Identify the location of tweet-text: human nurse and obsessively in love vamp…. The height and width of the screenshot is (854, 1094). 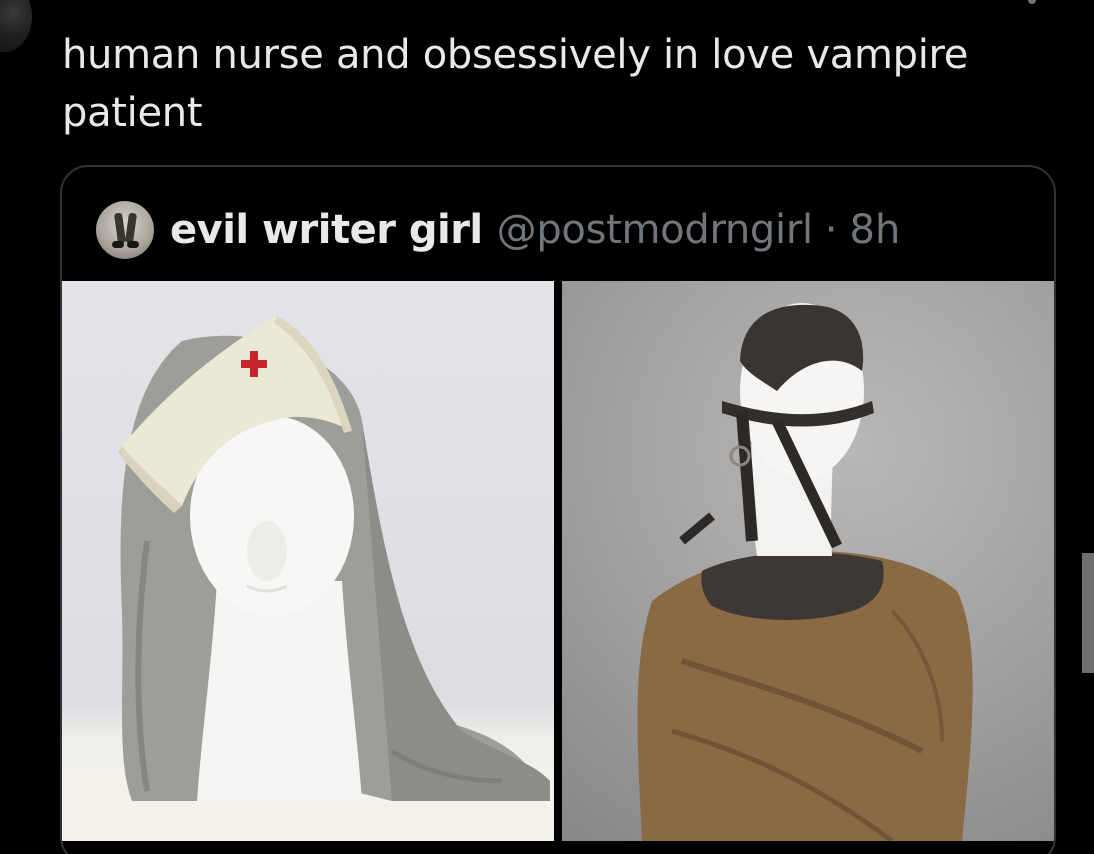
(515, 84).